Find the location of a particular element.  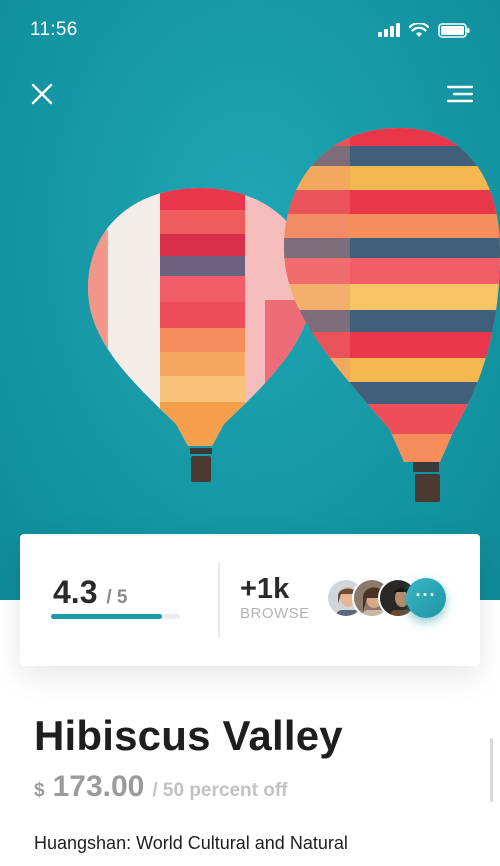

price-amount: 173.00 is located at coordinates (98, 786).